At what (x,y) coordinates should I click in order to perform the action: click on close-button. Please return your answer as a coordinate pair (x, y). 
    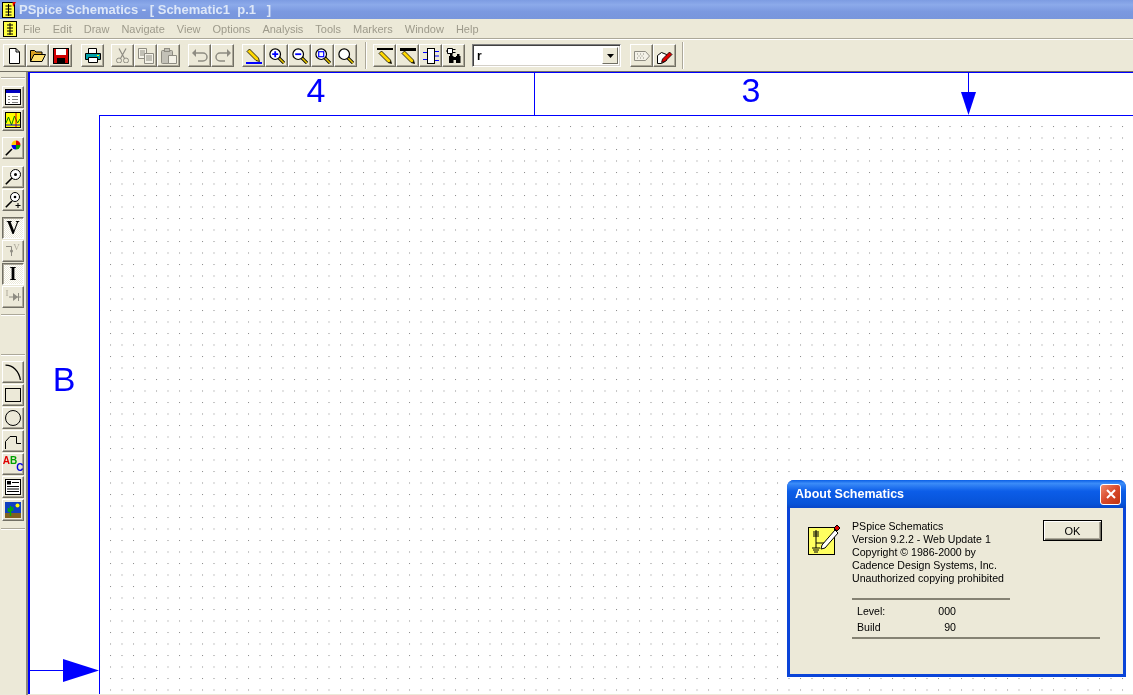
    Looking at the image, I should click on (1110, 494).